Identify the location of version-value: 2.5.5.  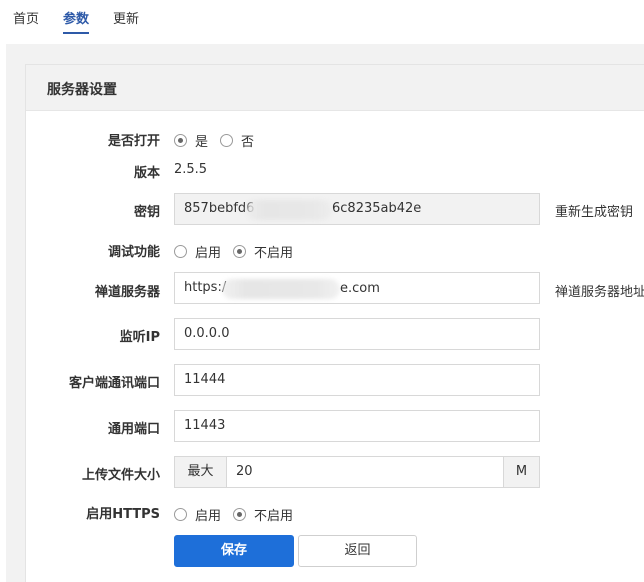
(191, 169).